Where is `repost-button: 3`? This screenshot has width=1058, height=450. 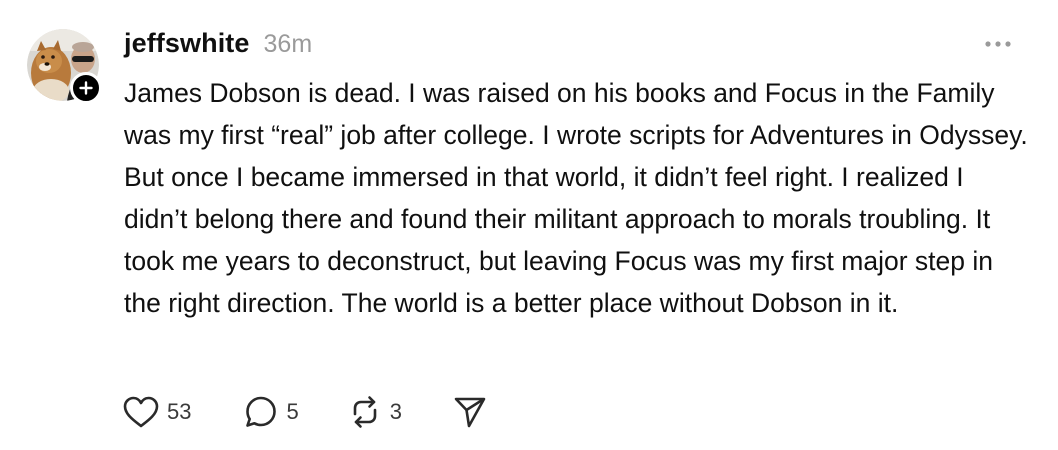 repost-button: 3 is located at coordinates (374, 412).